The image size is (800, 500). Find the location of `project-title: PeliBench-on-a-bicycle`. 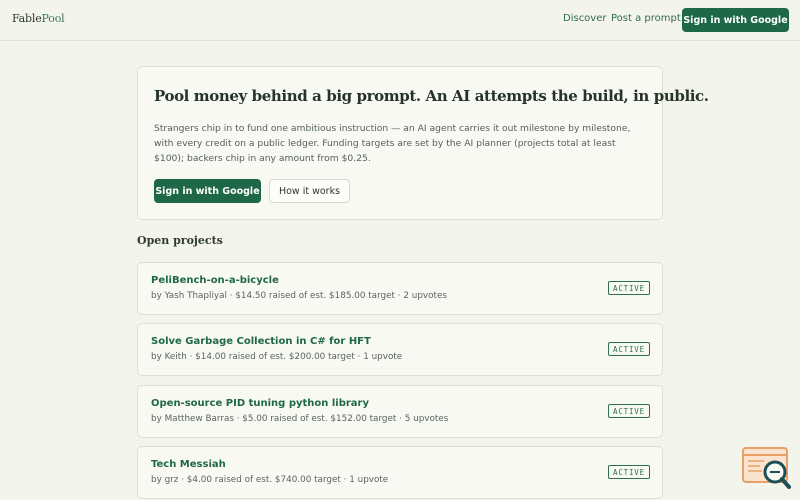

project-title: PeliBench-on-a-bicycle is located at coordinates (215, 280).